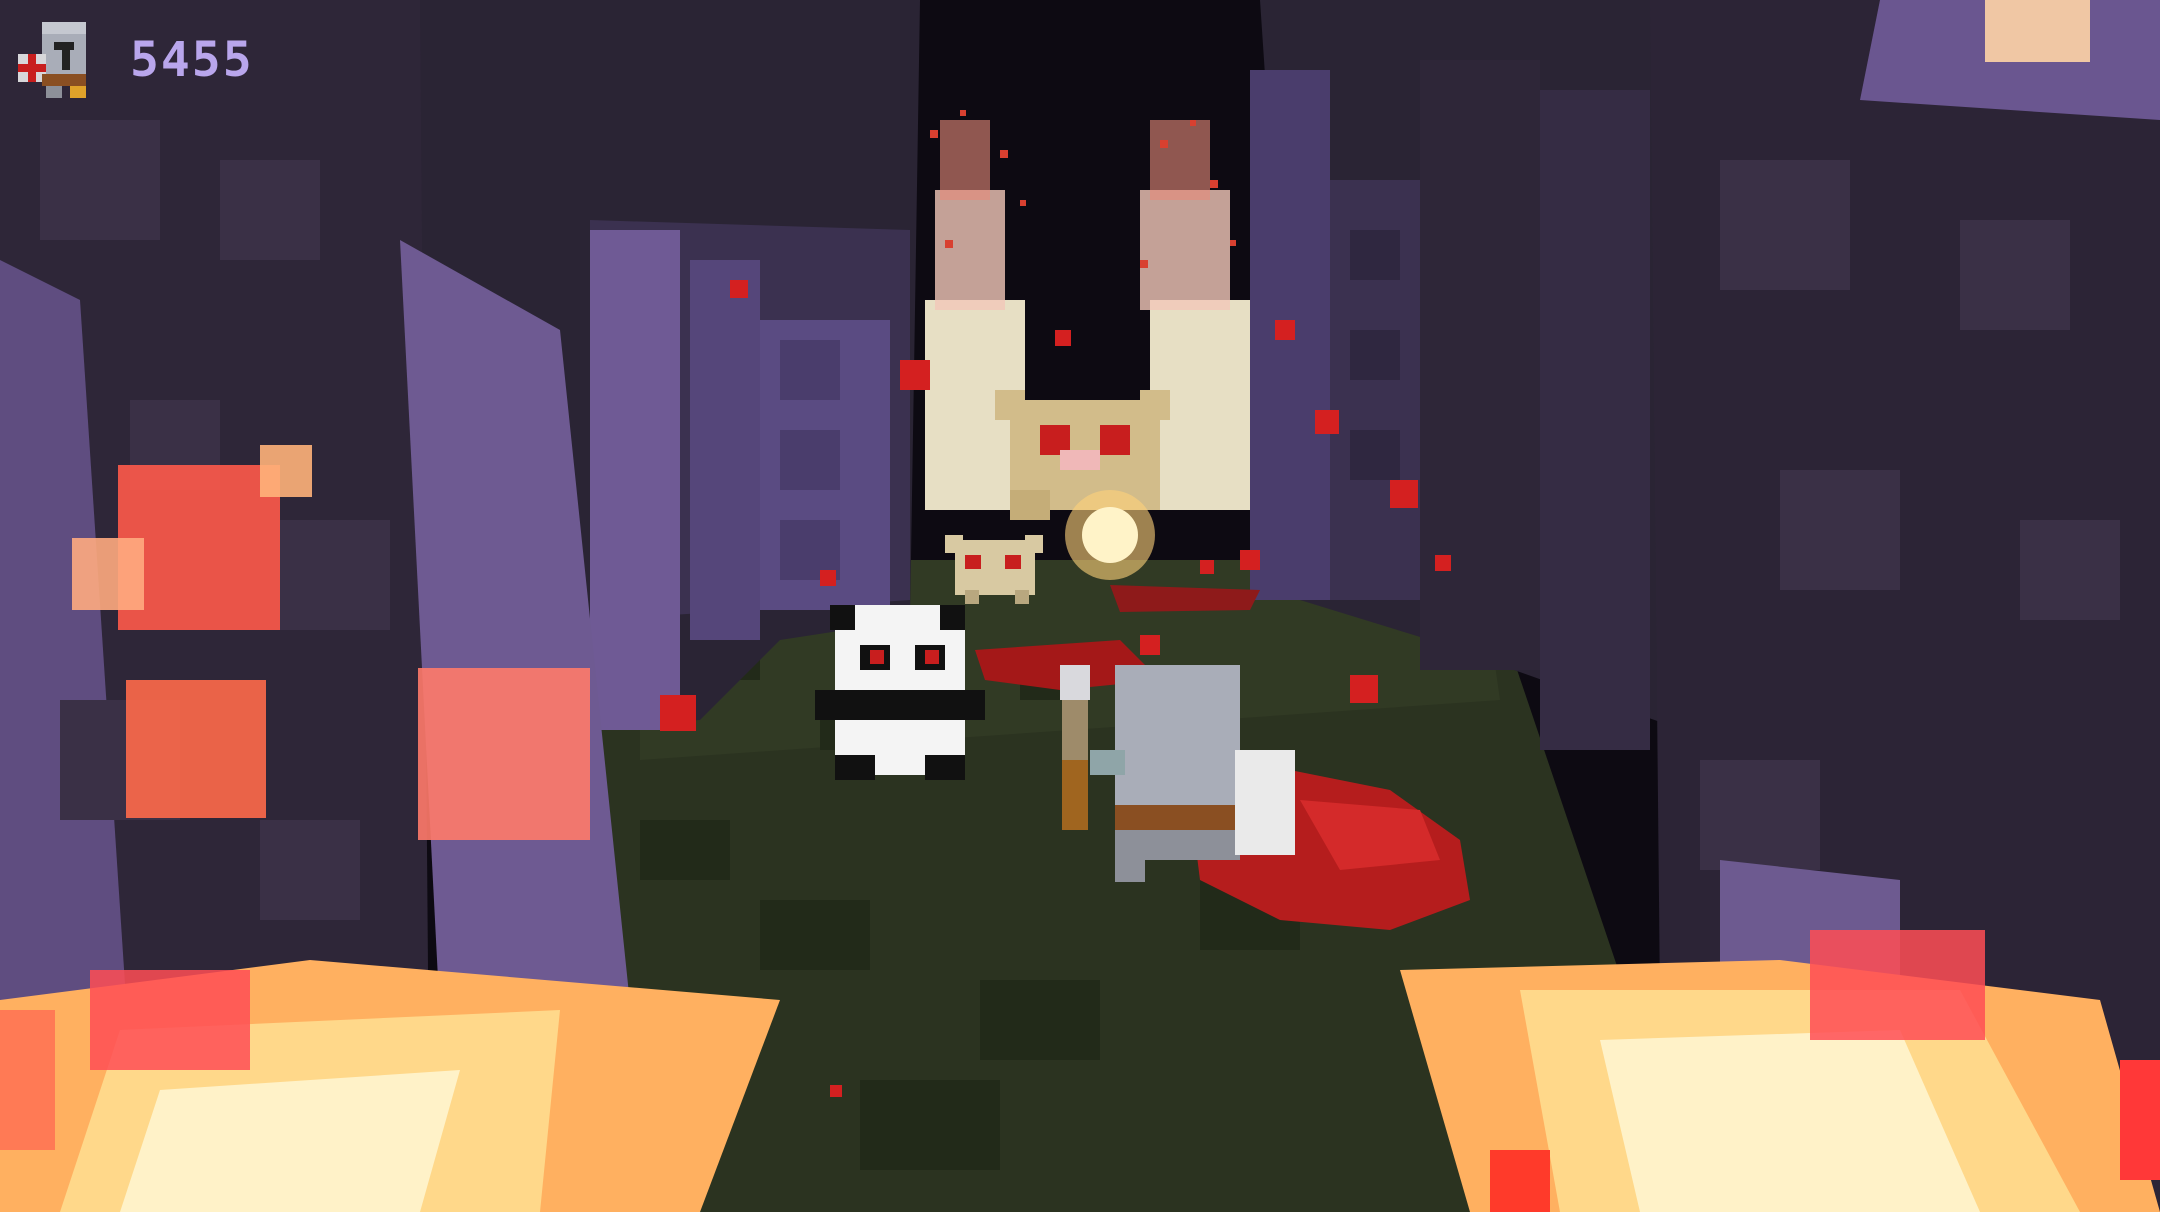 This screenshot has width=2160, height=1212. What do you see at coordinates (1110, 535) in the screenshot?
I see `fireball` at bounding box center [1110, 535].